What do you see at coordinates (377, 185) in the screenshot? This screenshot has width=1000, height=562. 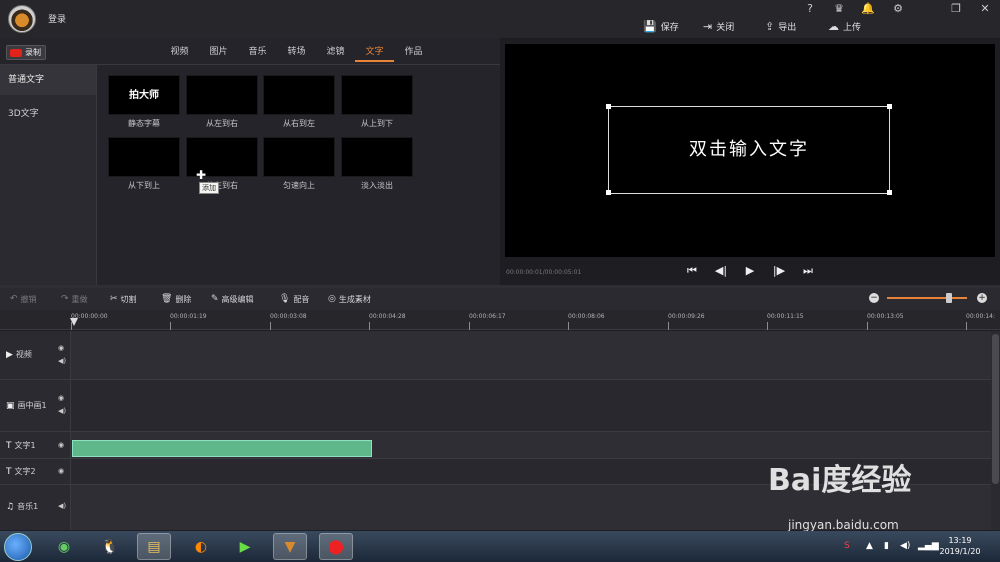 I see `effect-label: 淡入淡出` at bounding box center [377, 185].